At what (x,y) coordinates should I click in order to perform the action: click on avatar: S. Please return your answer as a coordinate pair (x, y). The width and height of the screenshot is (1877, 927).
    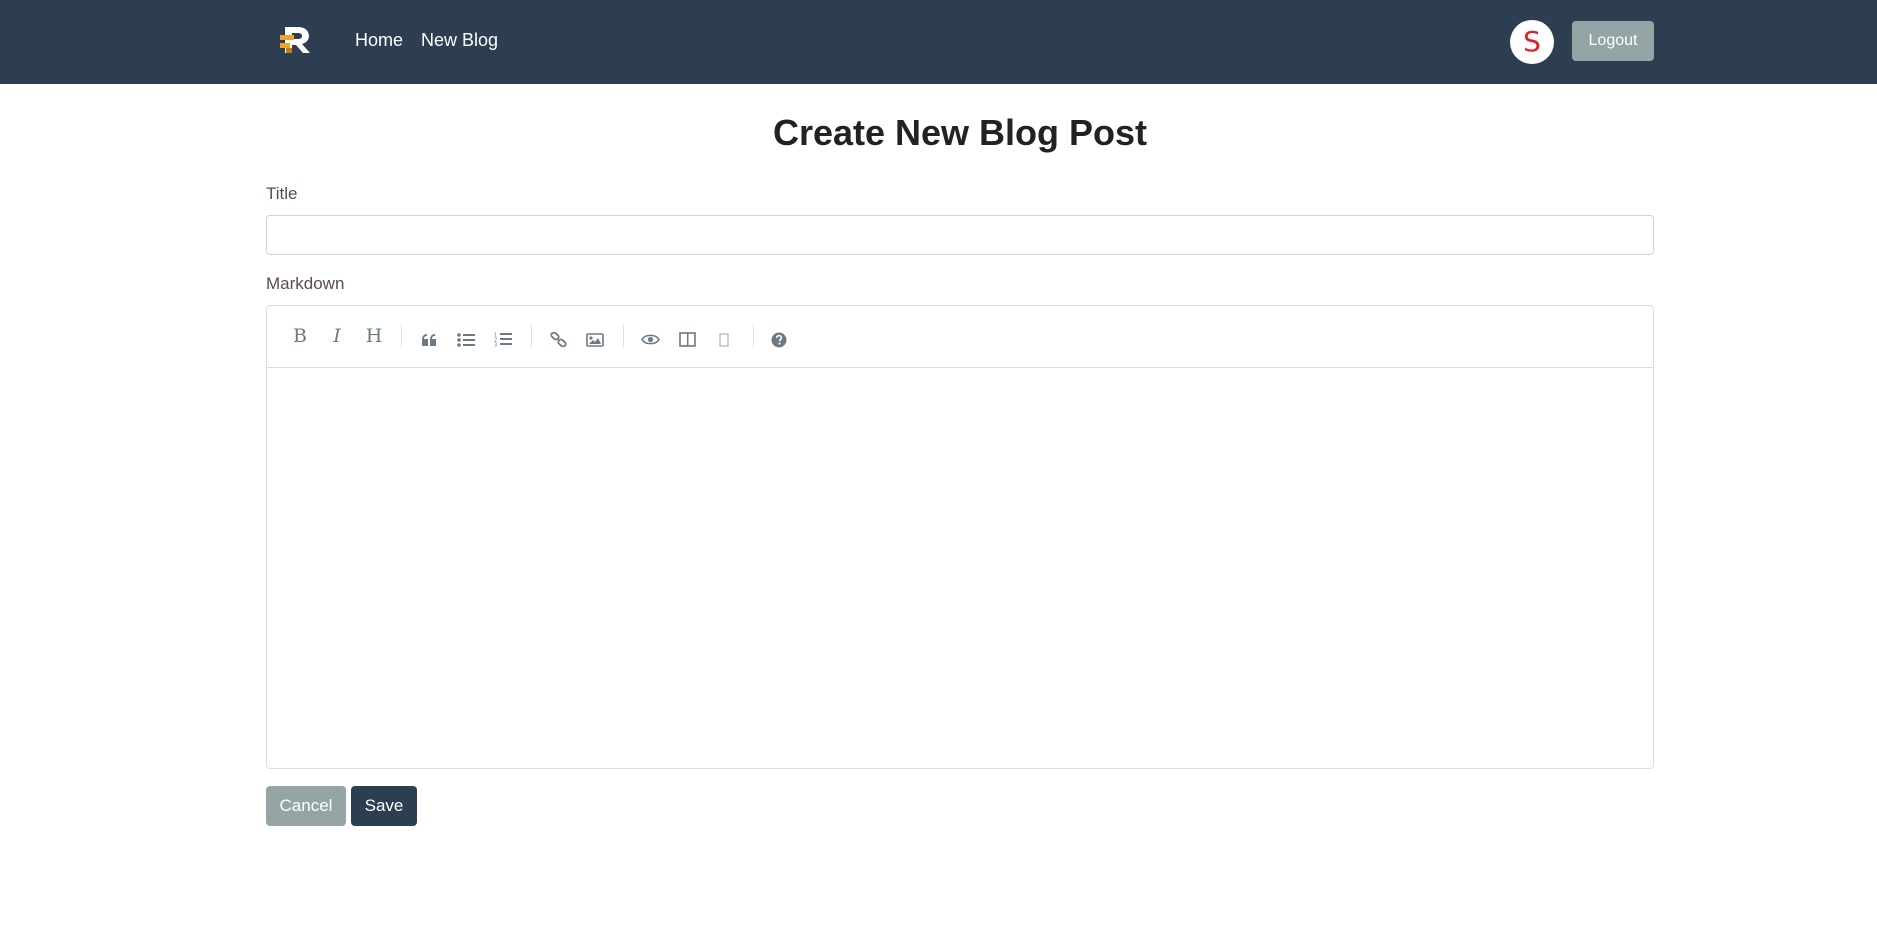
    Looking at the image, I should click on (1532, 42).